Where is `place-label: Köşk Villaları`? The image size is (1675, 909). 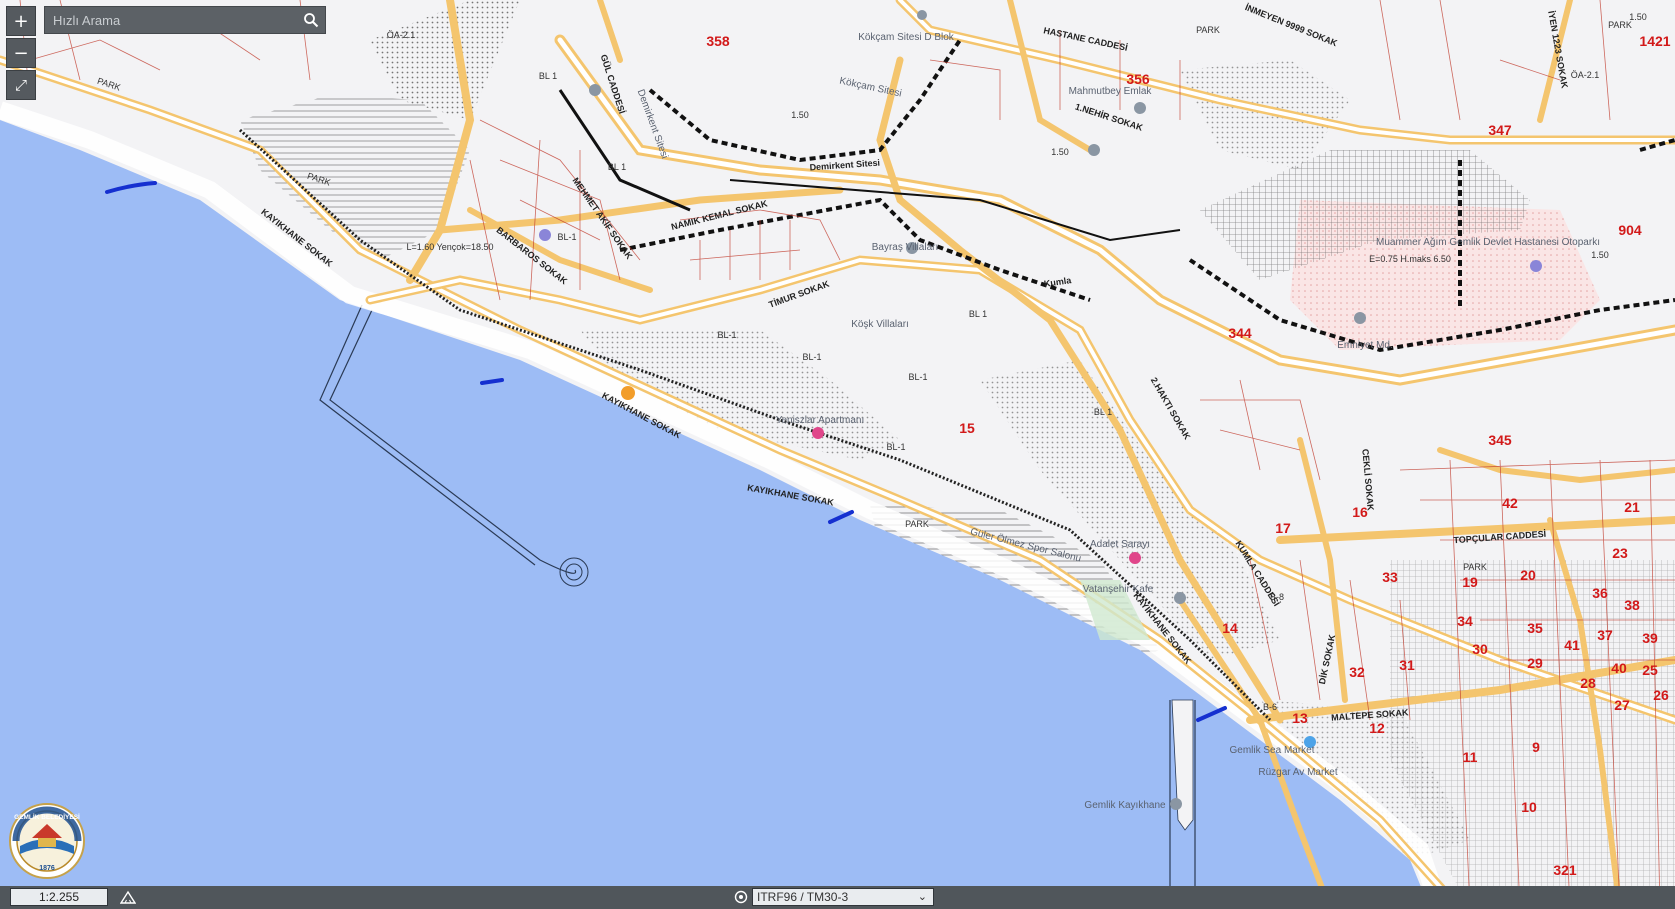
place-label: Köşk Villaları is located at coordinates (880, 324).